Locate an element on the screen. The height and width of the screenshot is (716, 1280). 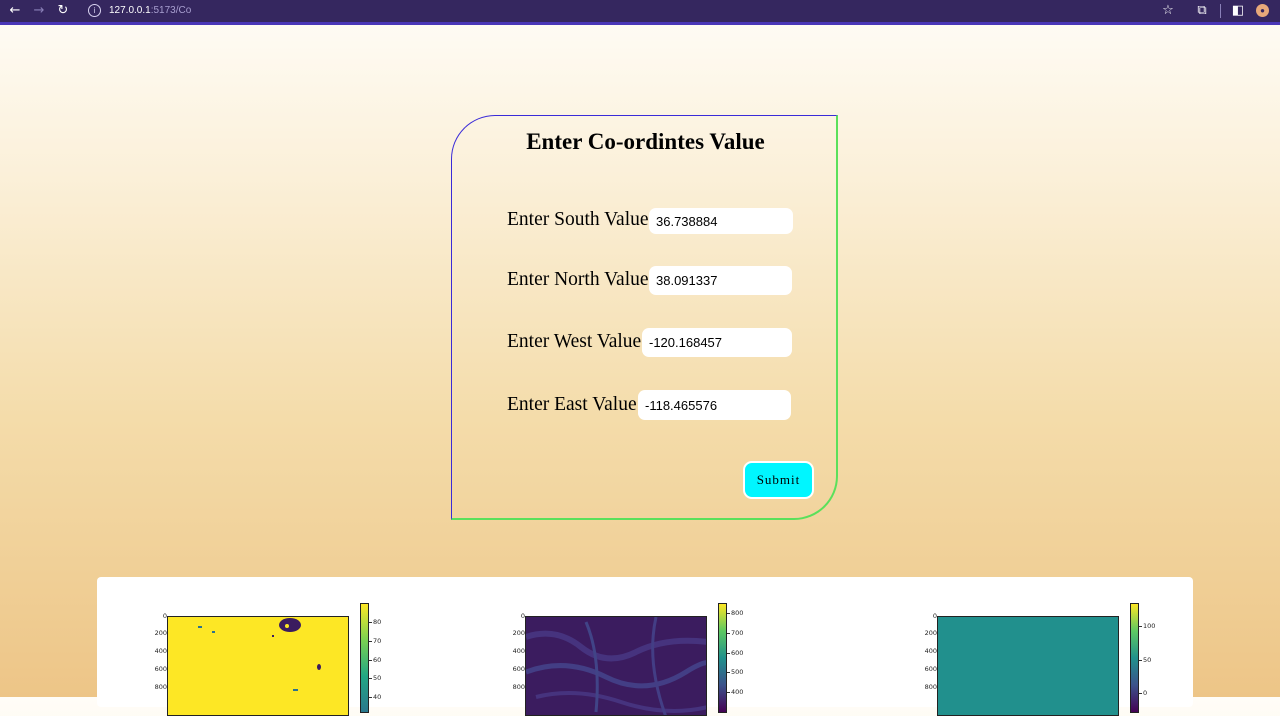
plot-1-raster-image is located at coordinates (258, 666).